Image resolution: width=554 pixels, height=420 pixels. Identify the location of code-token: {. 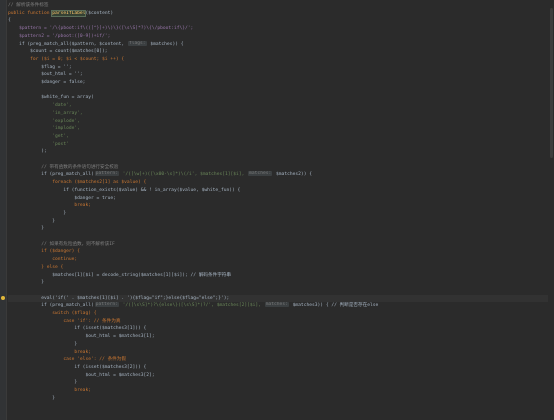
(9, 21).